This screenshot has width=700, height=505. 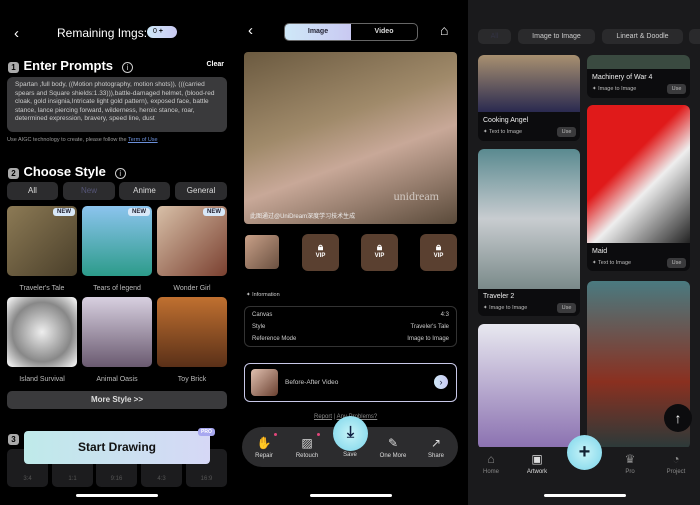 I want to click on chip-image-to-image: Image to Image, so click(x=556, y=36).